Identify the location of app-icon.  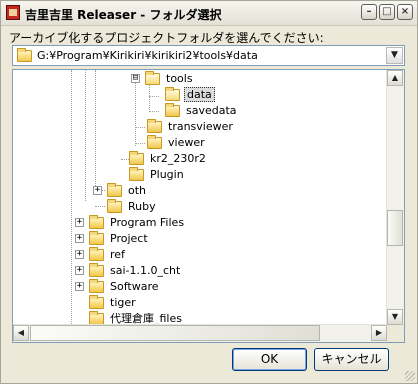
(13, 12).